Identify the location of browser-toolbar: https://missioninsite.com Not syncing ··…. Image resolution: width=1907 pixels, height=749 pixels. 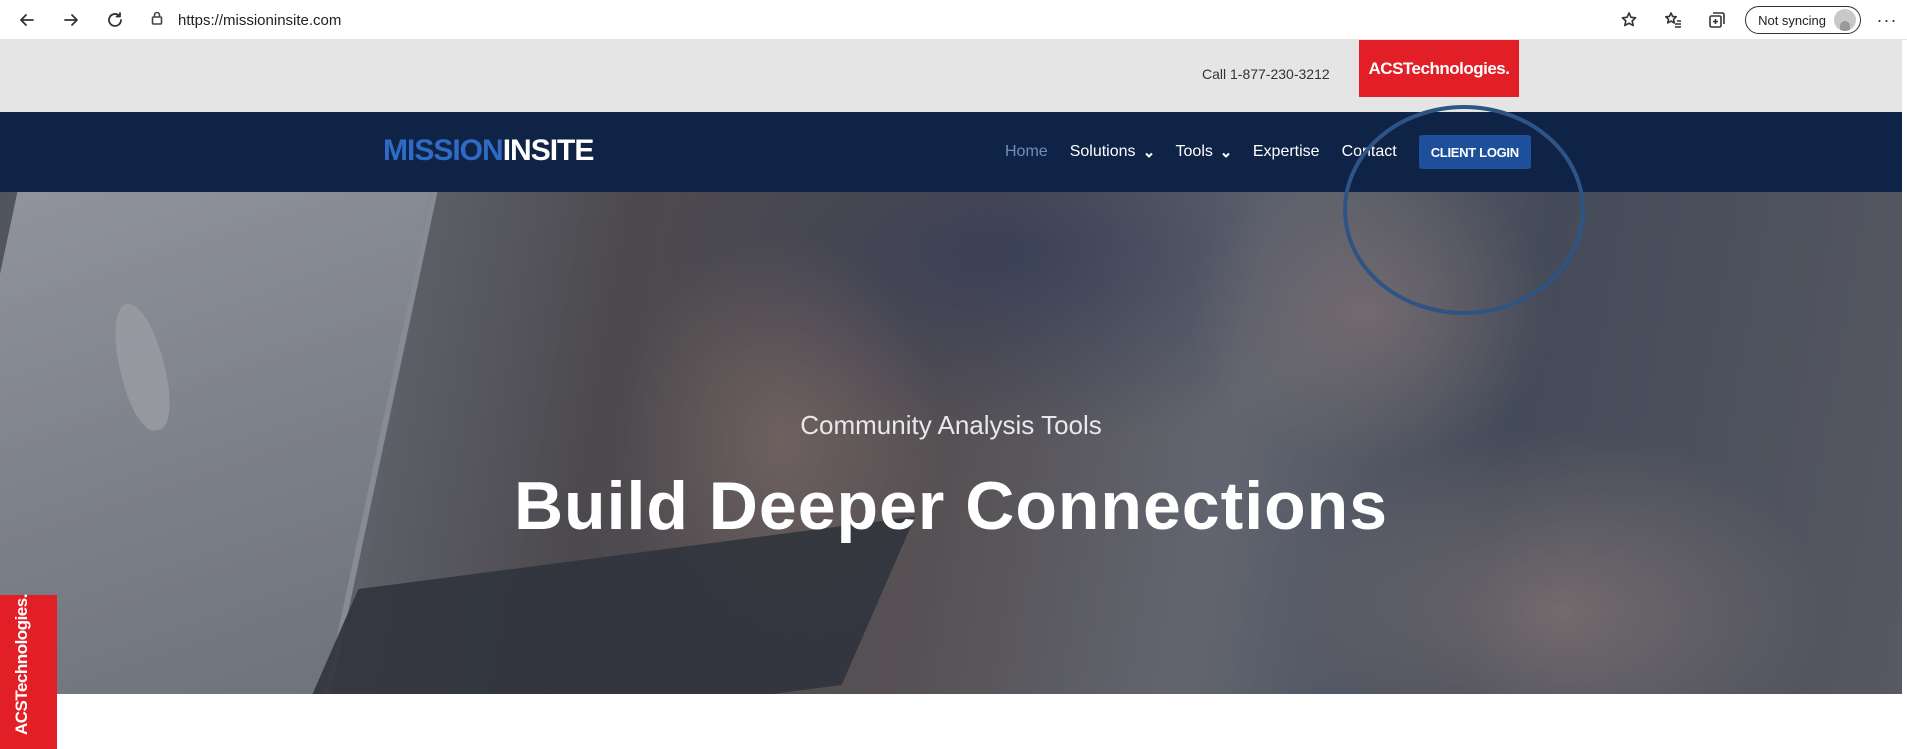
(953, 20).